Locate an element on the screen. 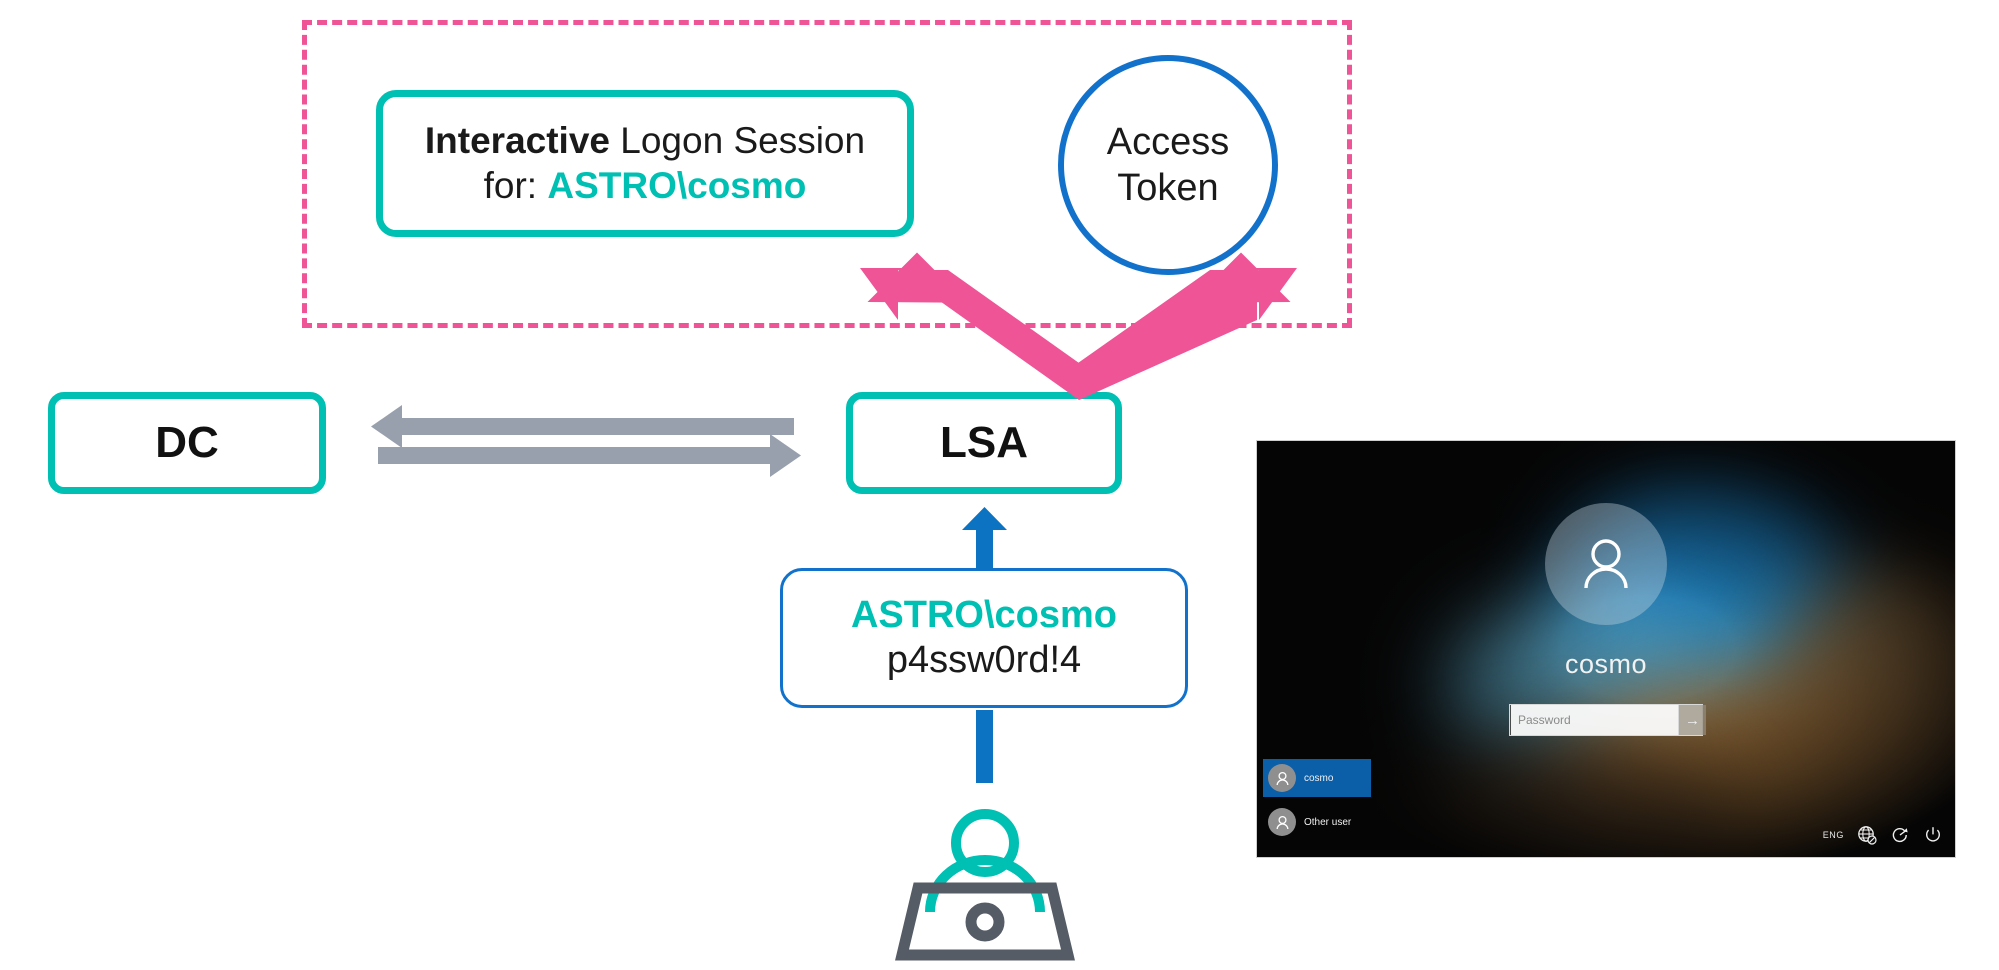 The height and width of the screenshot is (970, 1999). left-arrow-icon is located at coordinates (582, 426).